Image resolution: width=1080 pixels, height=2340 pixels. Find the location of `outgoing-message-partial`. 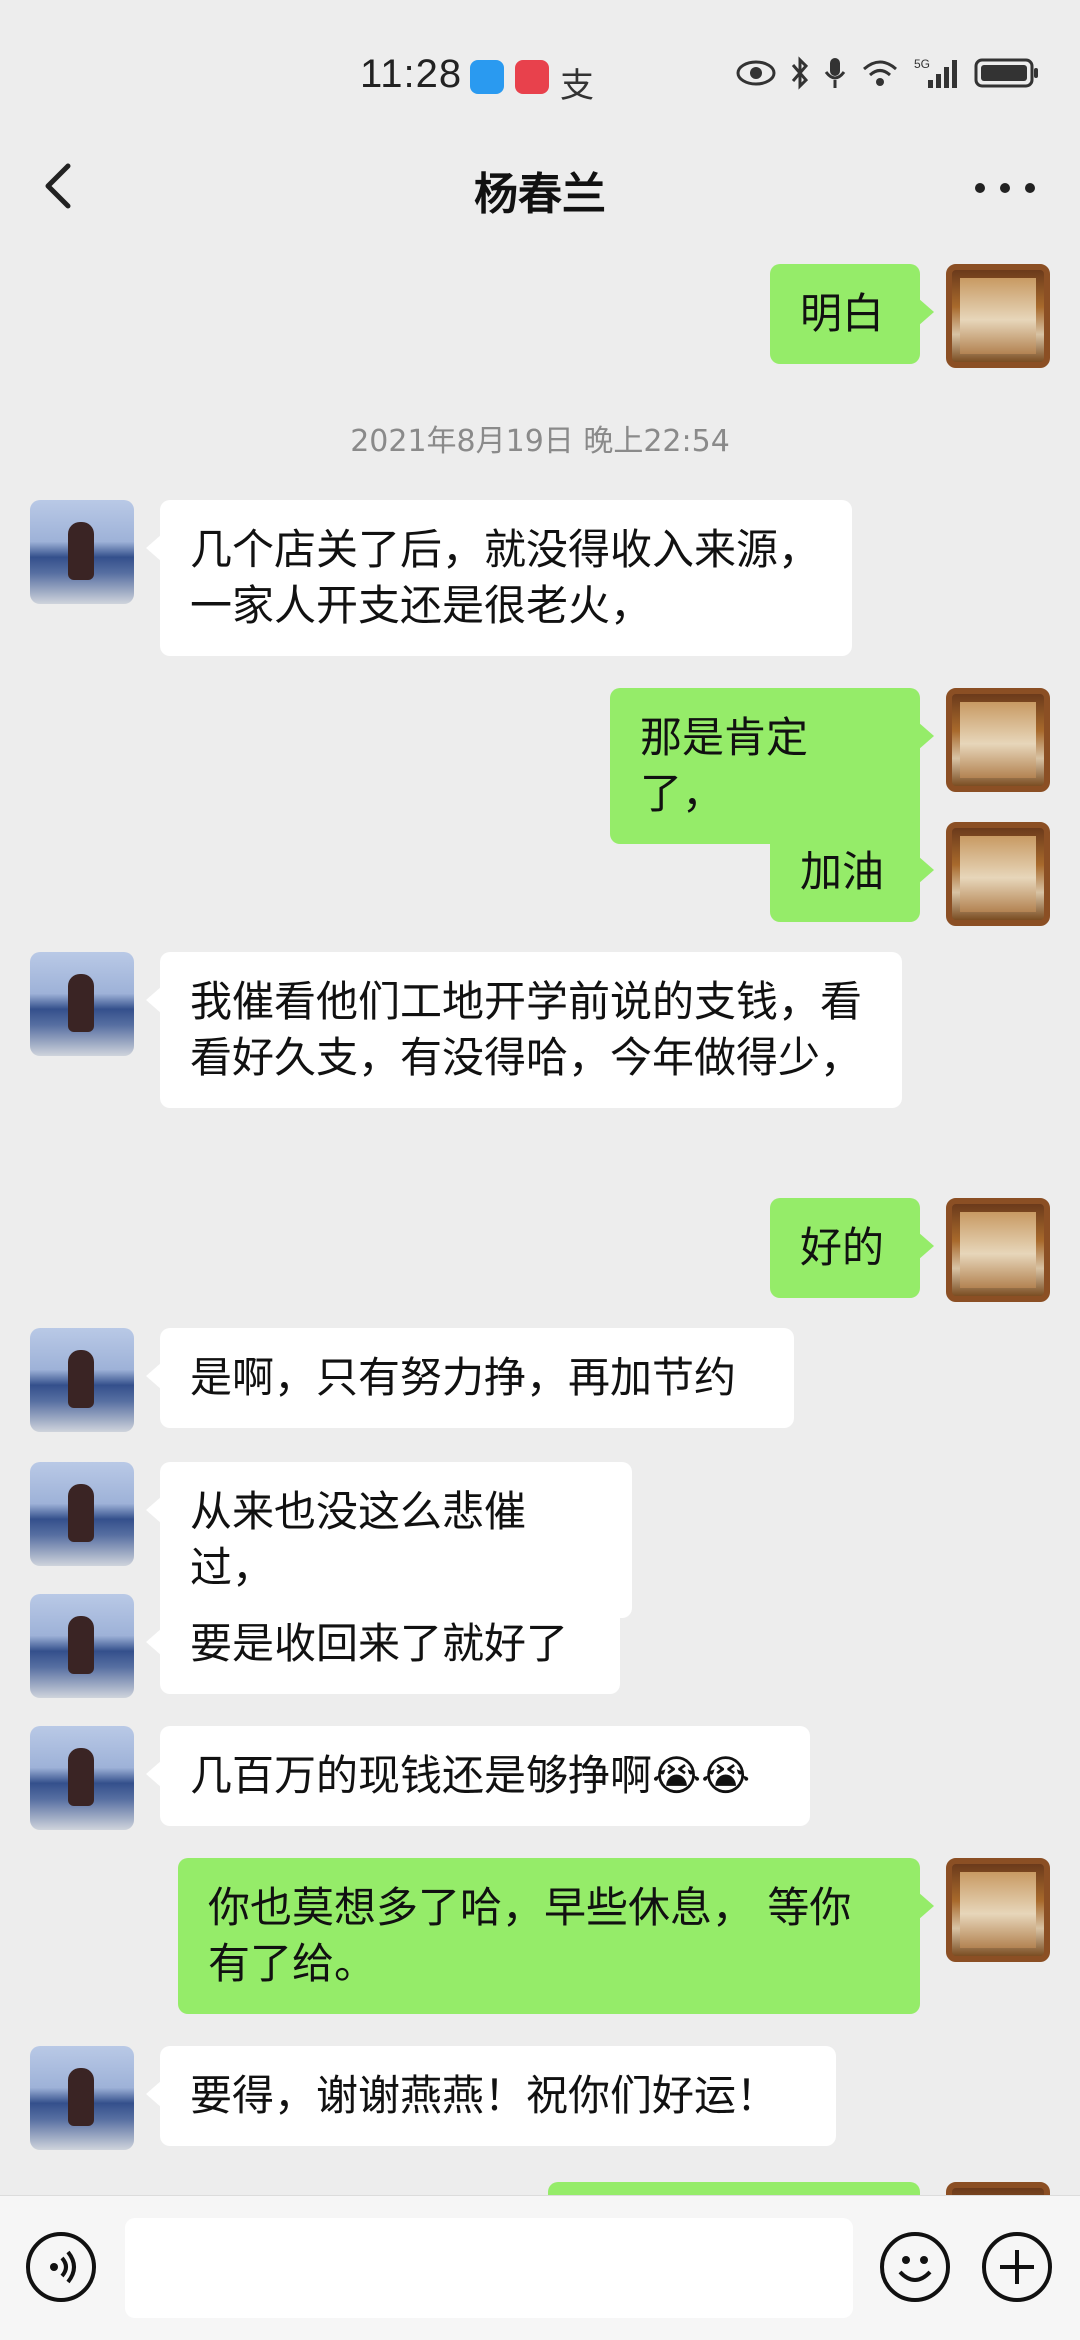

outgoing-message-partial is located at coordinates (734, 2188).